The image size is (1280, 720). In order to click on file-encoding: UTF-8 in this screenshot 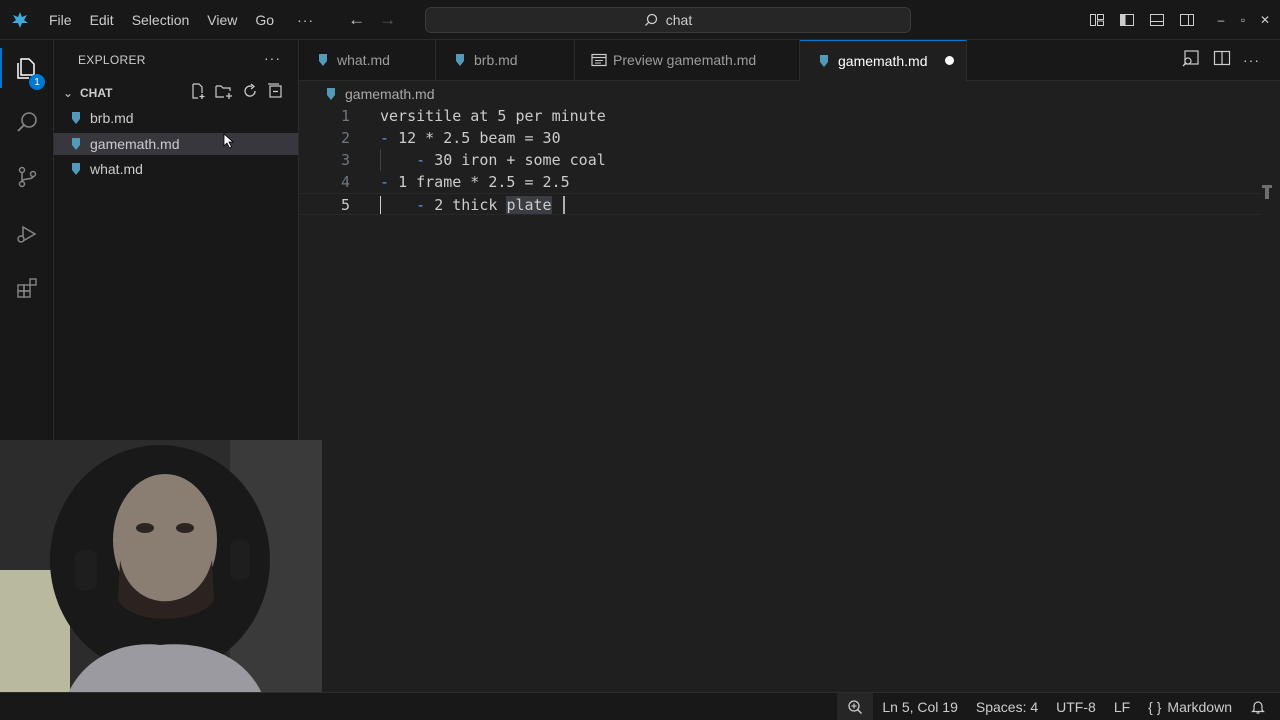, I will do `click(1076, 706)`.